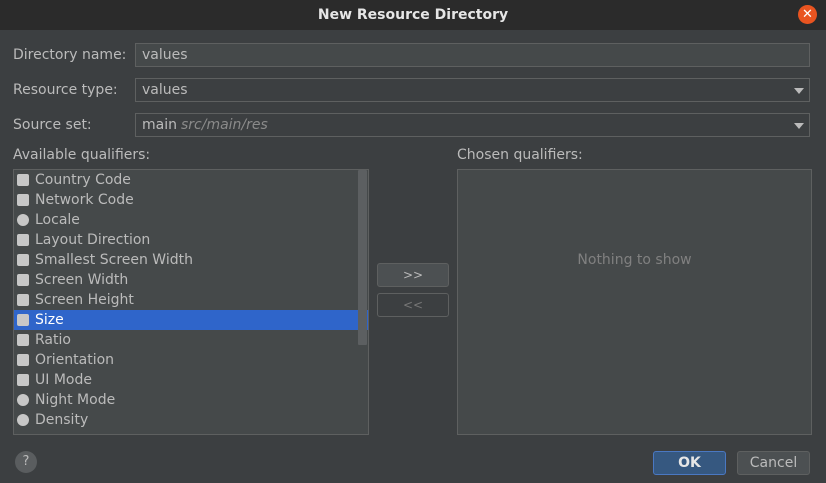 The width and height of the screenshot is (826, 483). I want to click on qualifier-label: Screen Width, so click(82, 280).